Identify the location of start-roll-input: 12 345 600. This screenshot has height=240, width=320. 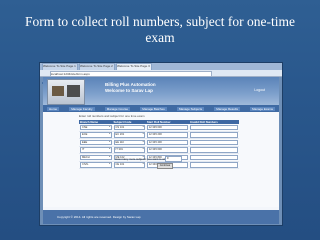
(167, 150).